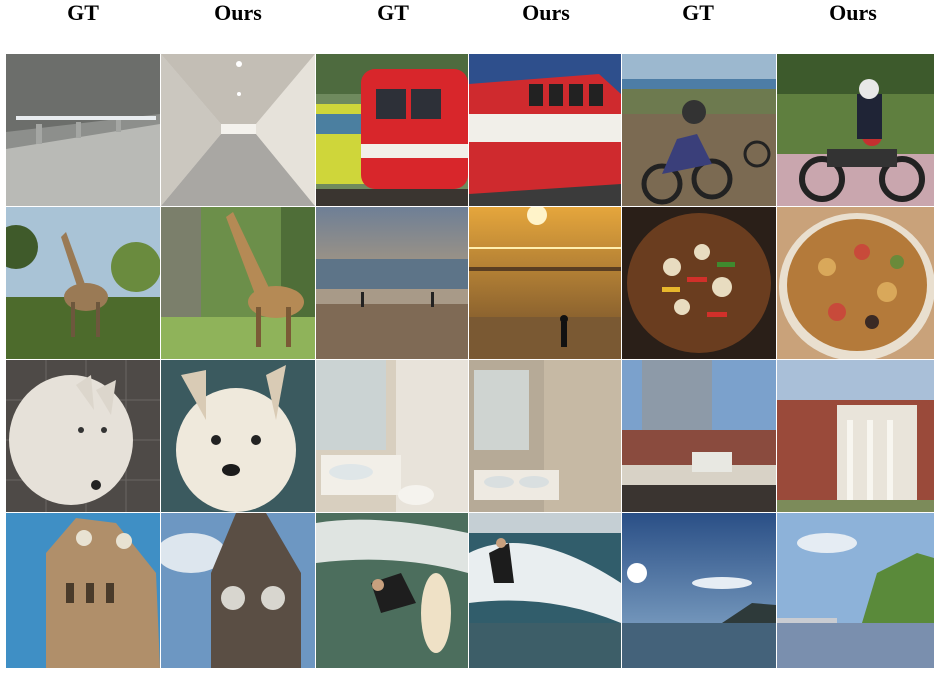 This screenshot has width=943, height=673. Describe the element at coordinates (545, 130) in the screenshot. I see `ours-red-locomotive-image` at that location.